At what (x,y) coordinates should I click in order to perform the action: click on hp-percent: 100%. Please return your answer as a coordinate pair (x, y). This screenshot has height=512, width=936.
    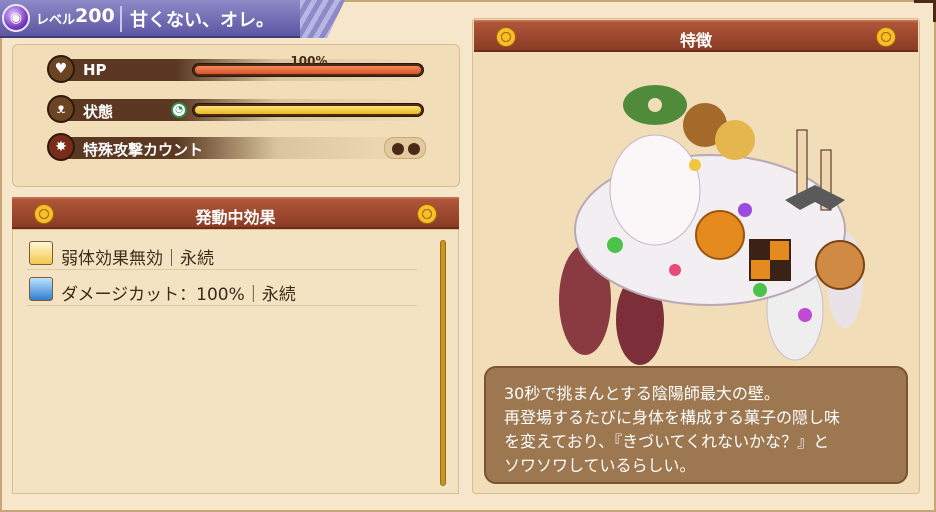
    Looking at the image, I should click on (309, 61).